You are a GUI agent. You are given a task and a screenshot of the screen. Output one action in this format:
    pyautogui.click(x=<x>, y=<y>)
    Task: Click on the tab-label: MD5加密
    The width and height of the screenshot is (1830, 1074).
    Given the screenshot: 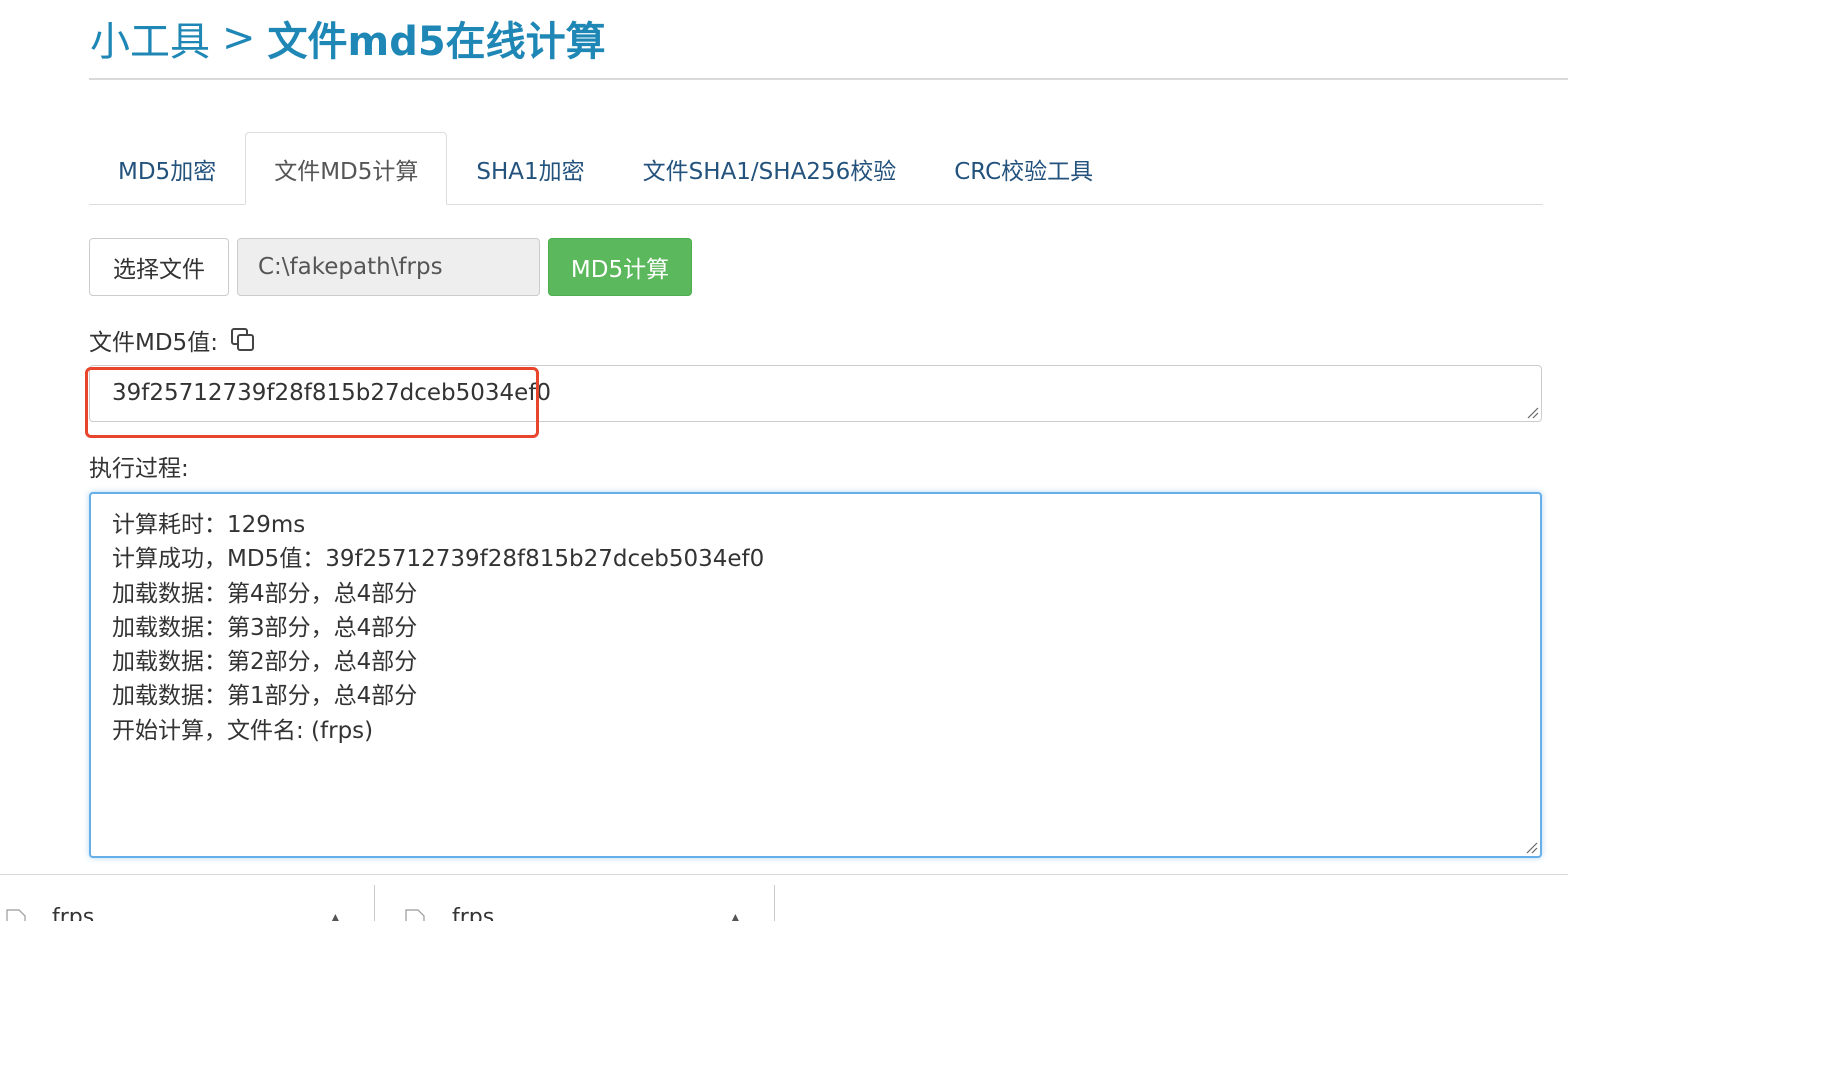 What is the action you would take?
    pyautogui.click(x=167, y=171)
    